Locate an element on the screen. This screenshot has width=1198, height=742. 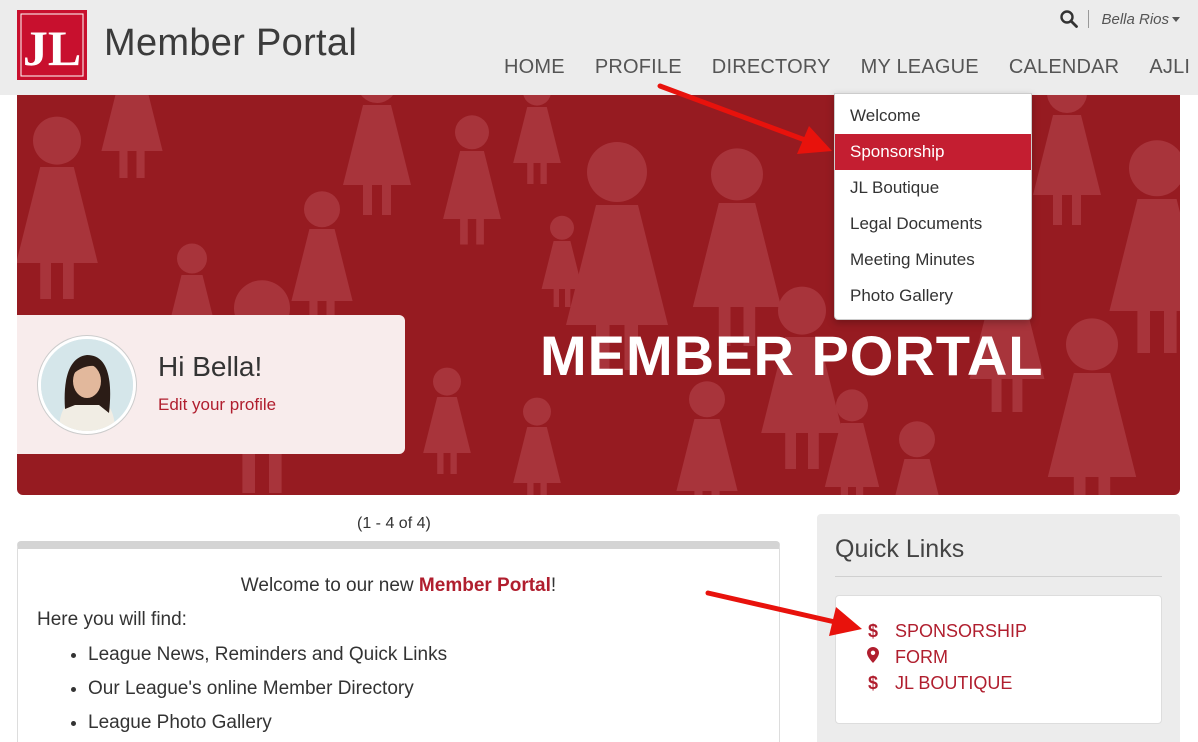
site-title: Member Portal is located at coordinates (230, 43).